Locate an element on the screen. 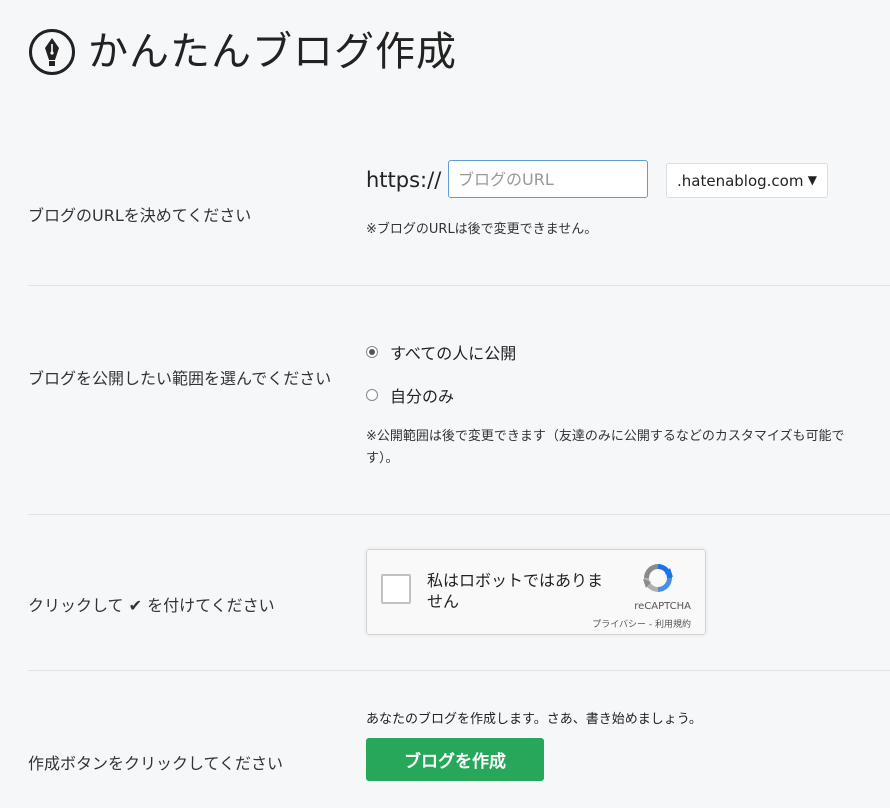 This screenshot has height=808, width=890. visibility-section-label: ブログを公開したい範囲を選んでください is located at coordinates (180, 378).